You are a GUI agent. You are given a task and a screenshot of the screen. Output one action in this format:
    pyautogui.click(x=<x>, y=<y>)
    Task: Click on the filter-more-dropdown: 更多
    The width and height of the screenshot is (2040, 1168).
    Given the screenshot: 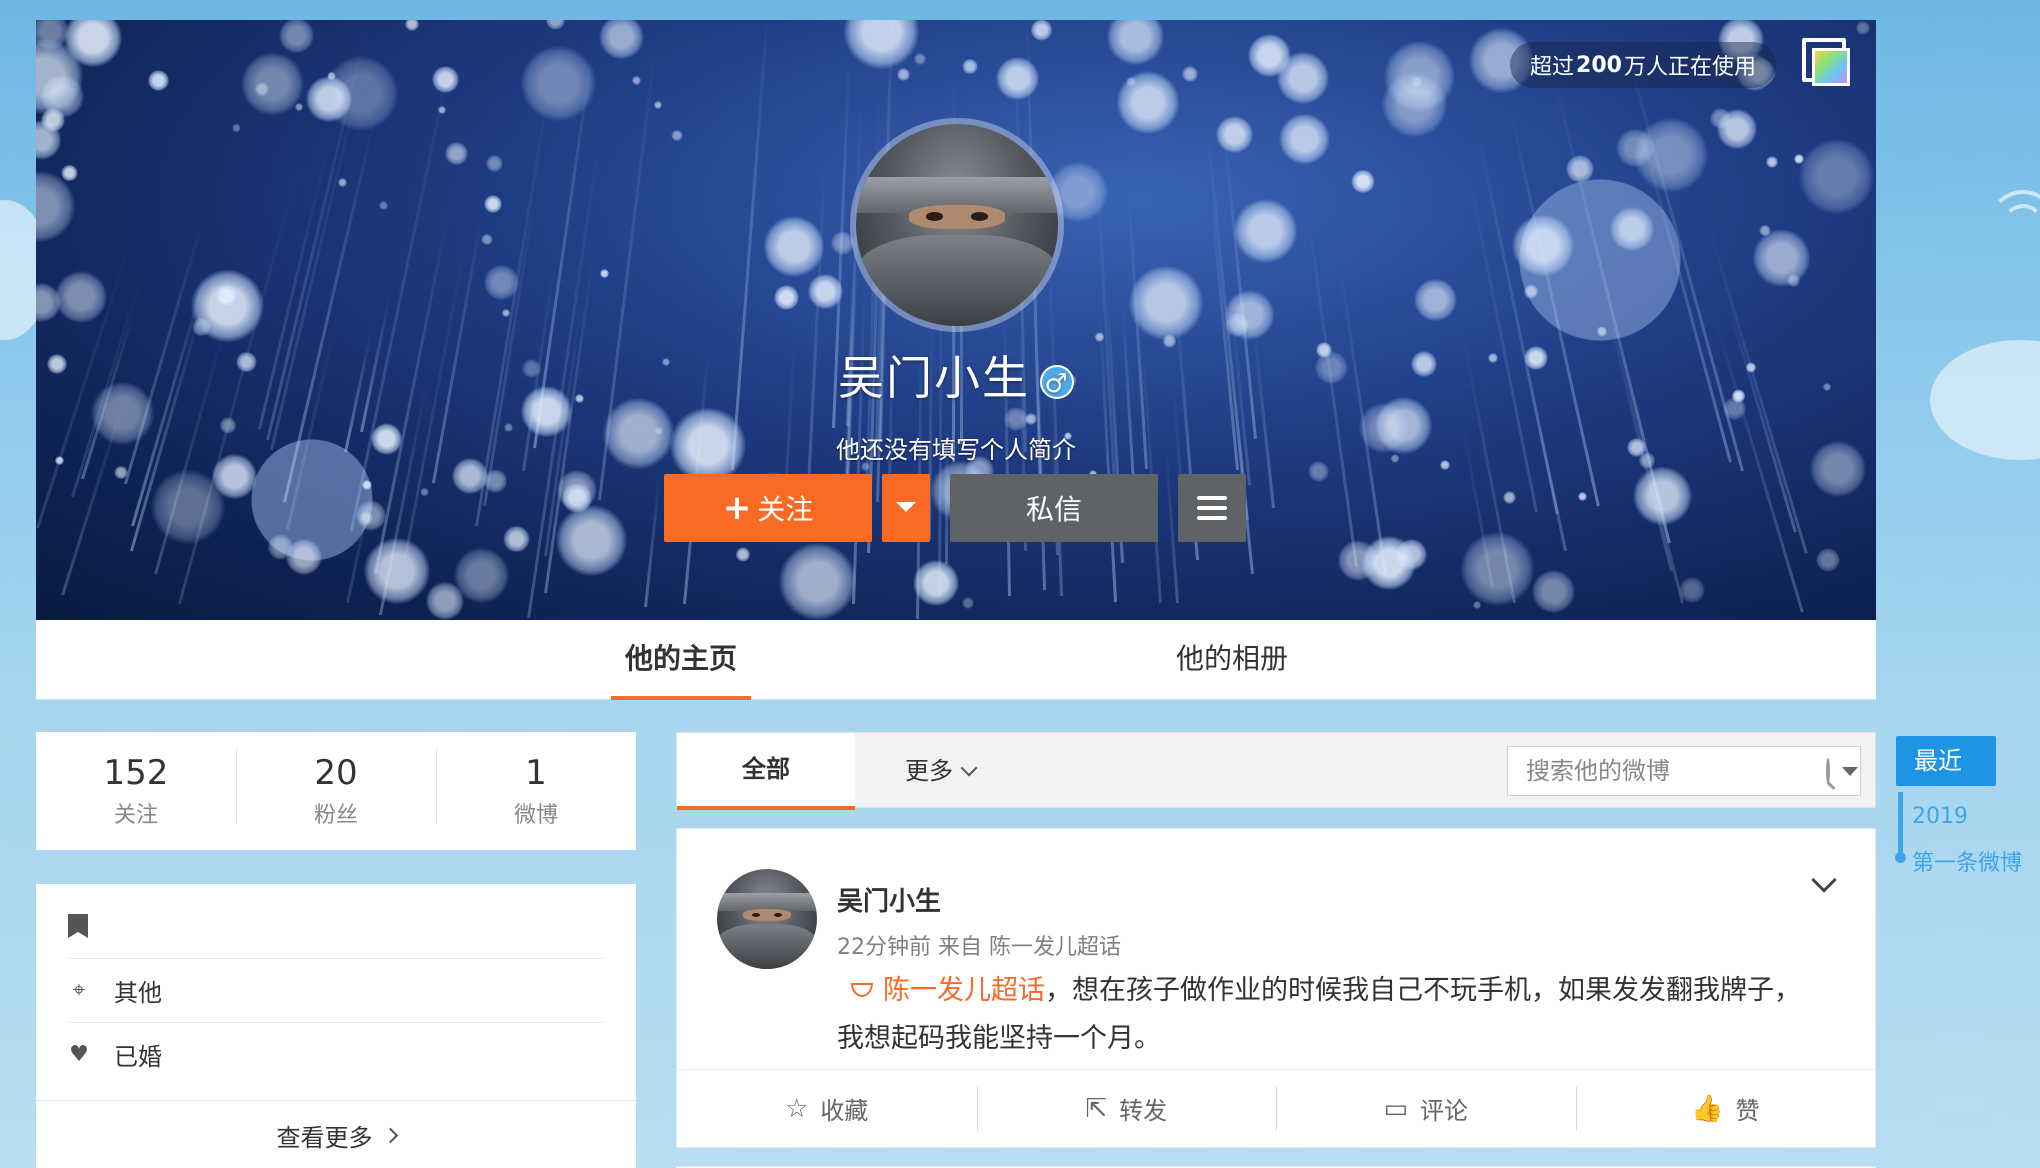 What is the action you would take?
    pyautogui.click(x=941, y=771)
    